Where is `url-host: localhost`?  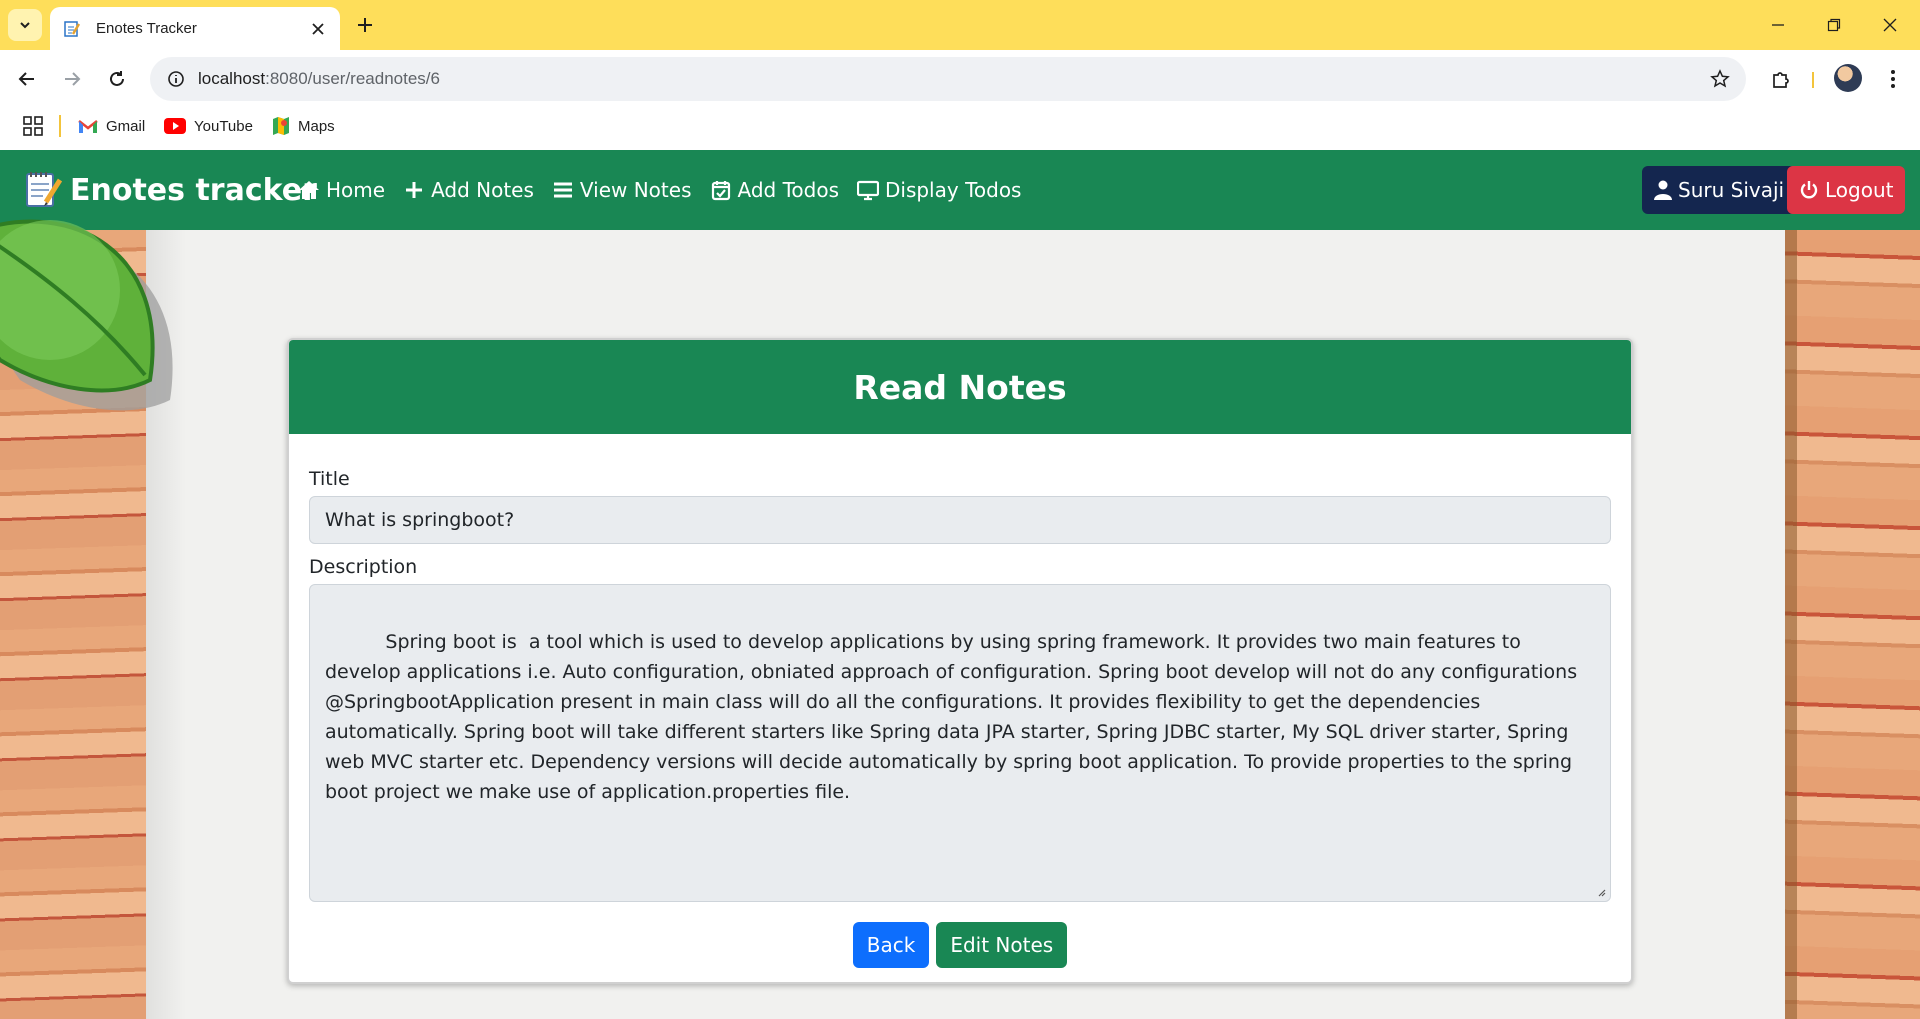 url-host: localhost is located at coordinates (232, 78).